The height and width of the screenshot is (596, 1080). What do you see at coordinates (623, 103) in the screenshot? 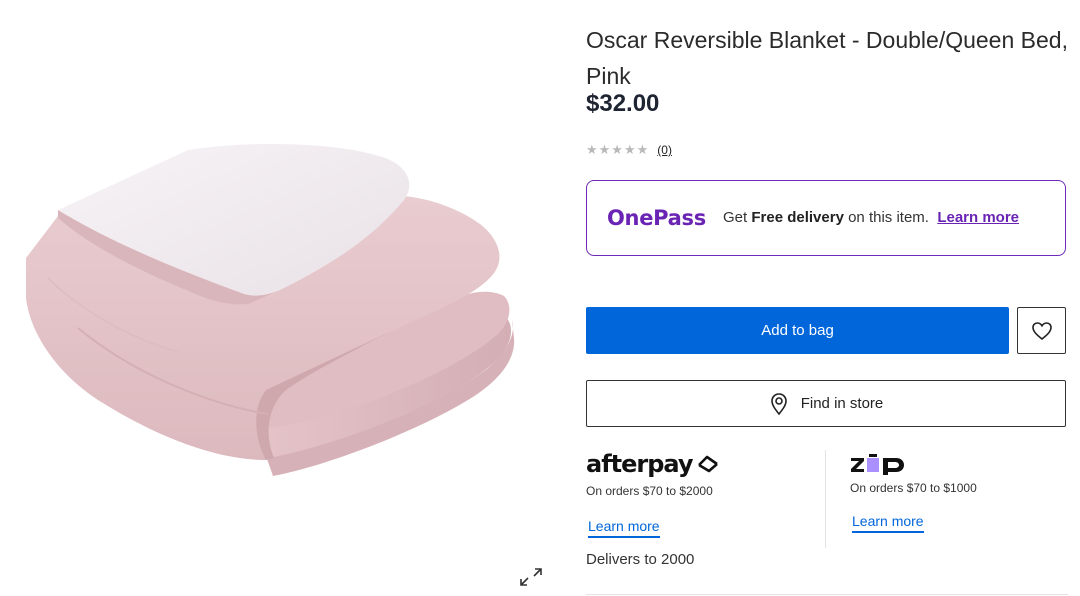
I see `product-price: $32.00` at bounding box center [623, 103].